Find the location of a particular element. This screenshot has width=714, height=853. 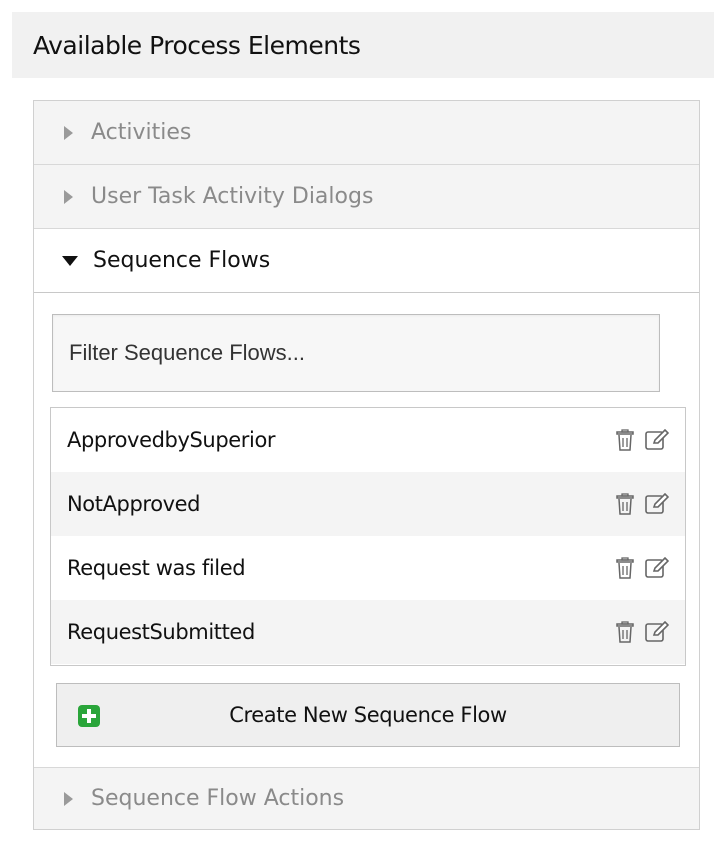

create-button-label: Create New Sequence Flow is located at coordinates (368, 715).